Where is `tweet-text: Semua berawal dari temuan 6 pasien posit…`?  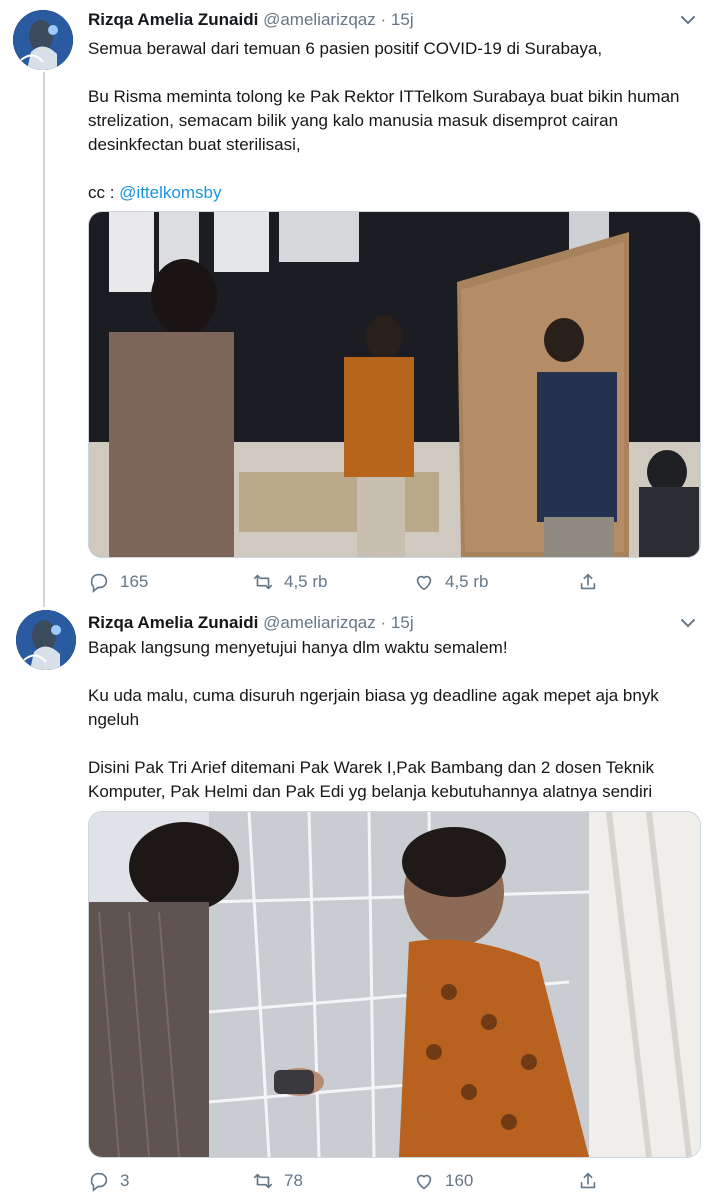 tweet-text: Semua berawal dari temuan 6 pasien posit… is located at coordinates (395, 121).